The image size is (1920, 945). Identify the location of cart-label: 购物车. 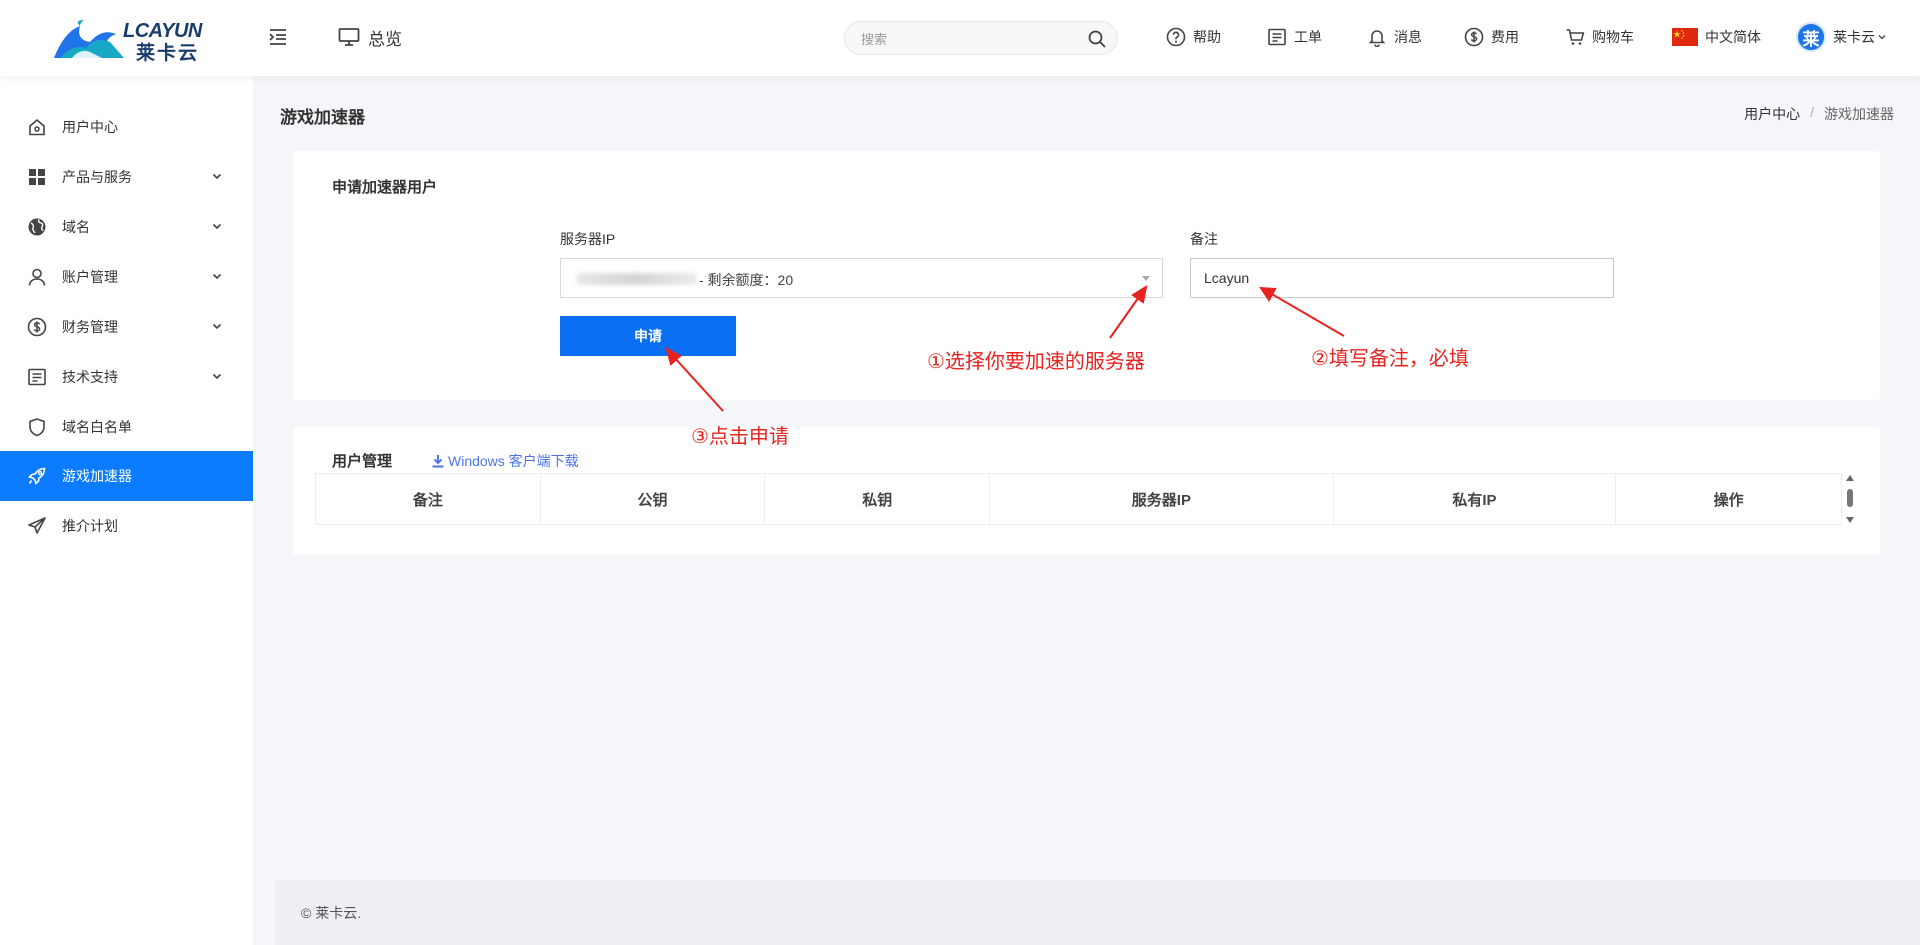
(1613, 37).